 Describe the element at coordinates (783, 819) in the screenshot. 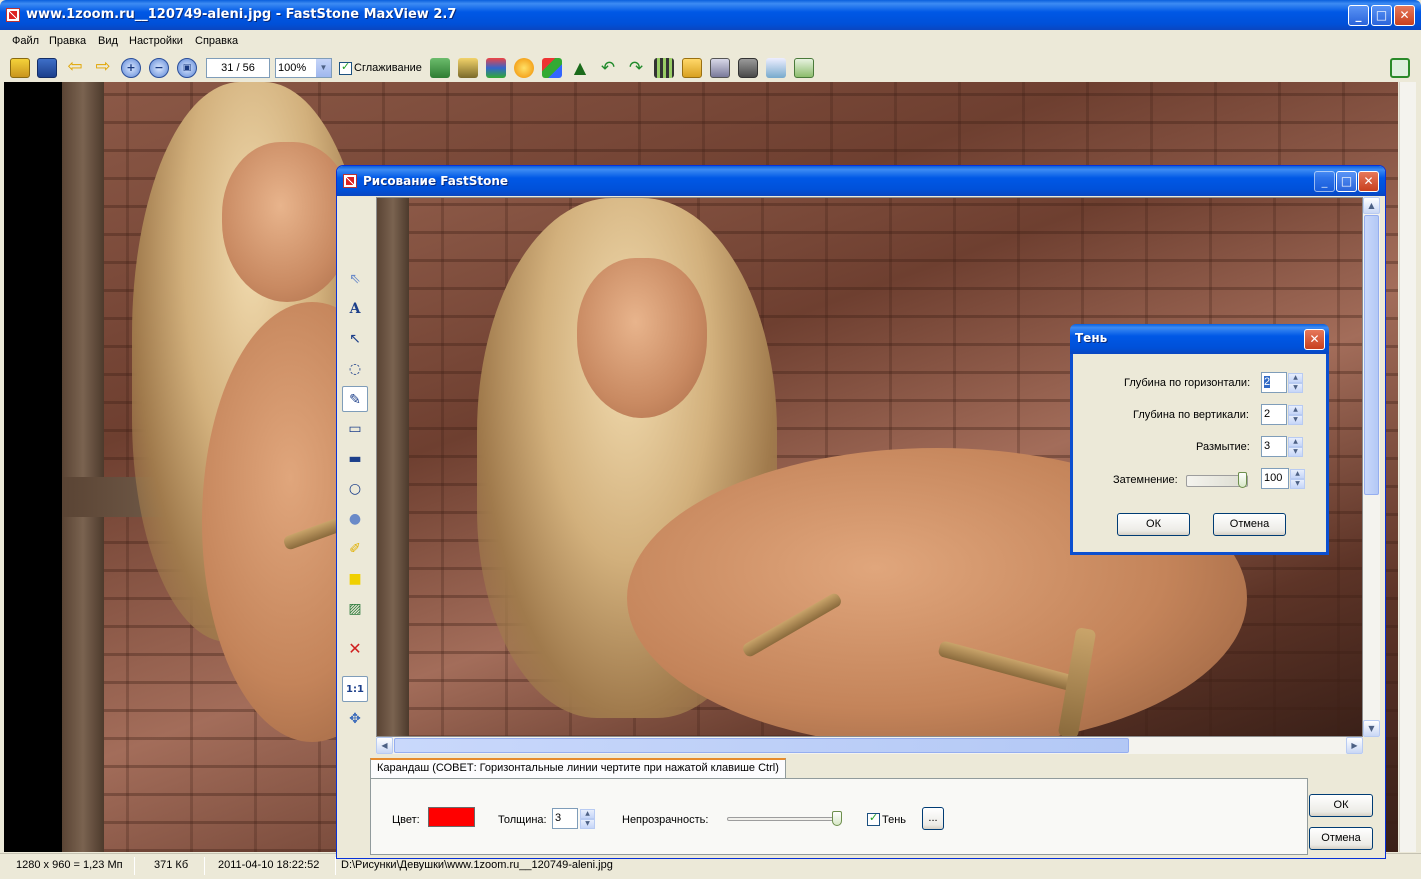

I see `opacity-slider` at that location.